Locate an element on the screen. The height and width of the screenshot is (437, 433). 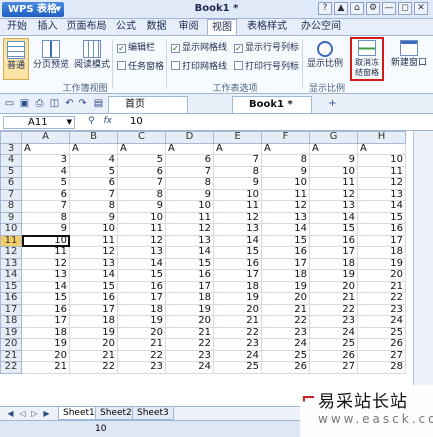
row-header: 3 is located at coordinates (11, 148).